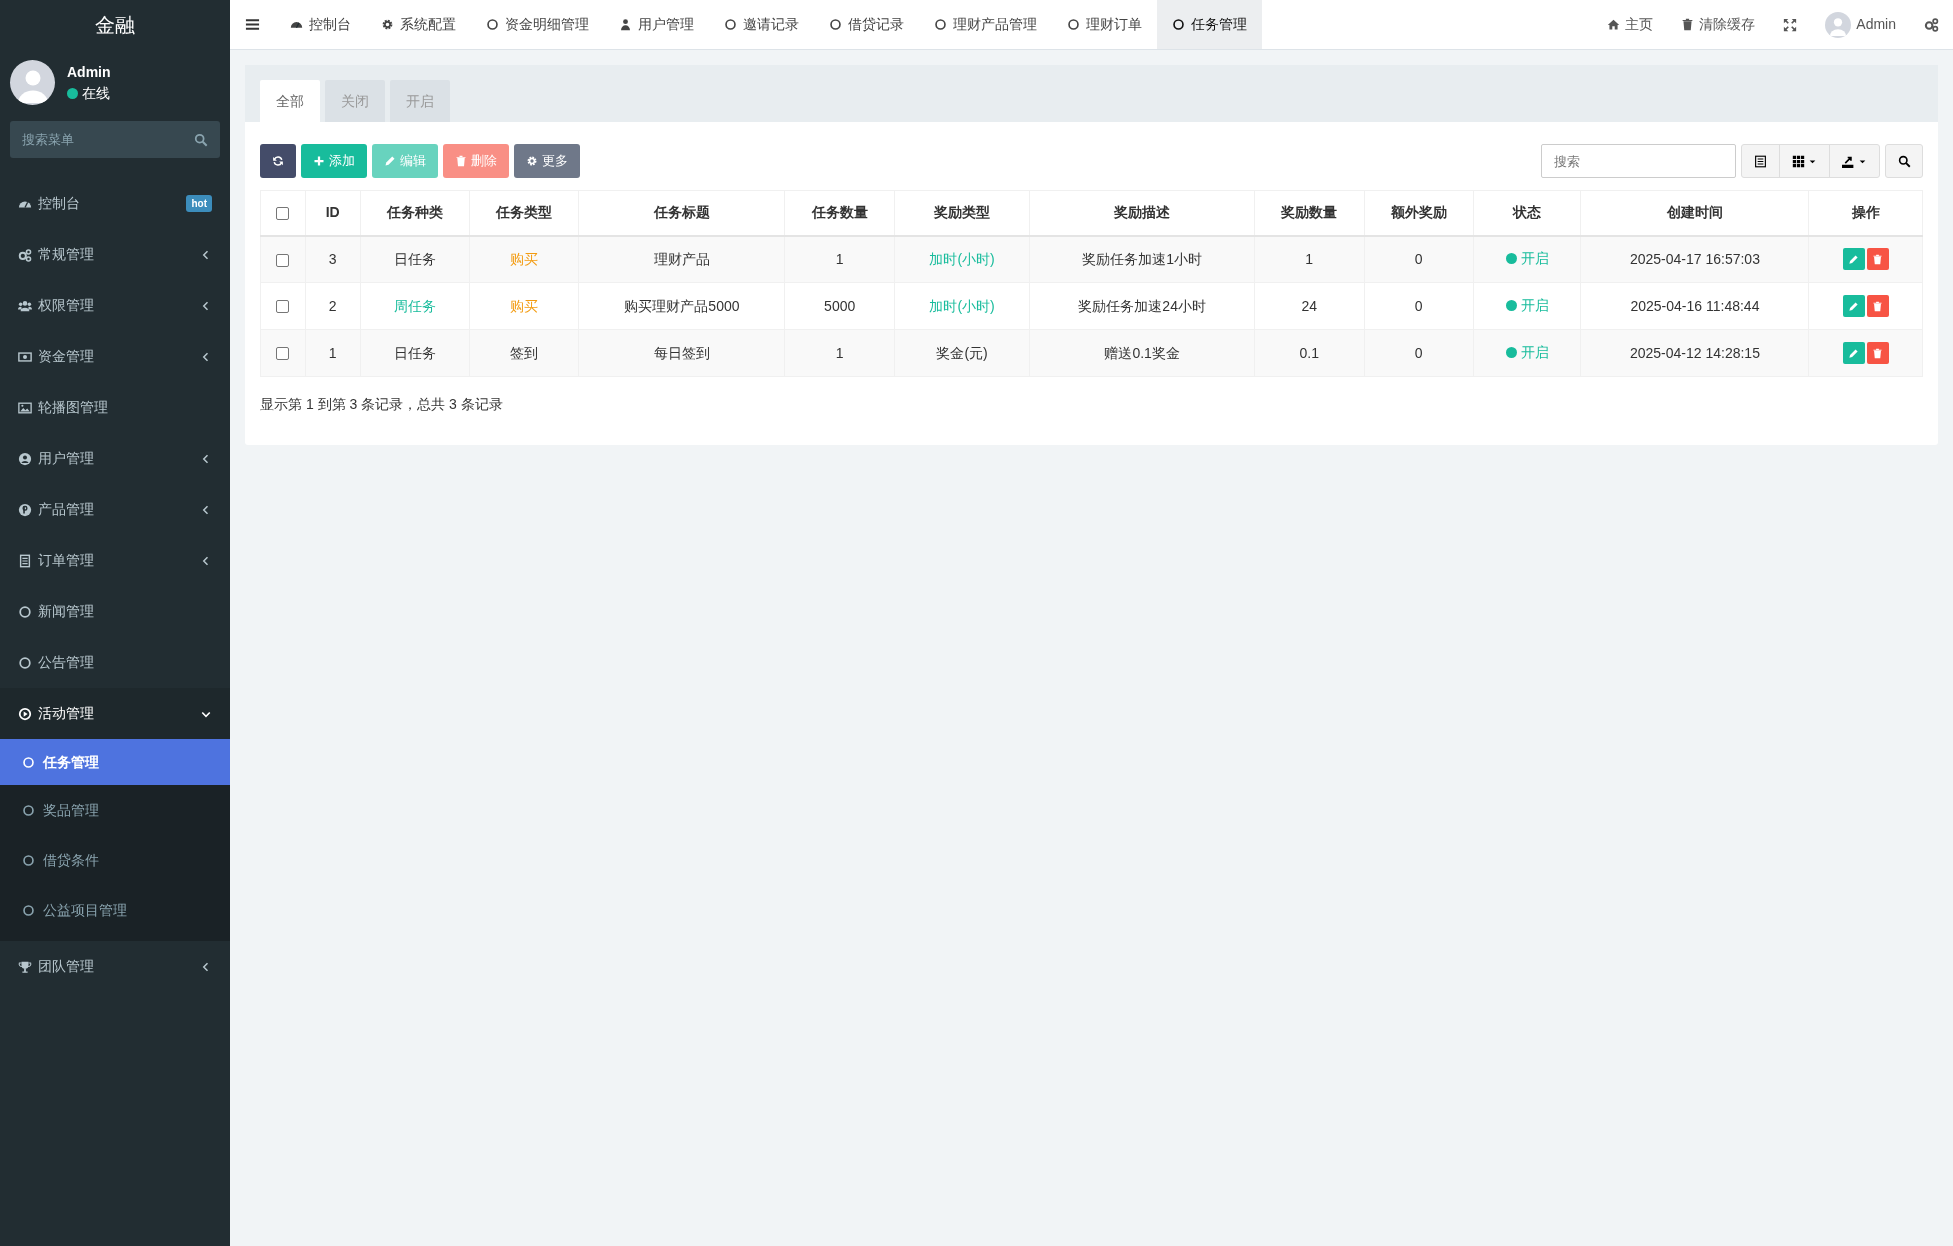 This screenshot has width=1953, height=1246. Describe the element at coordinates (962, 212) in the screenshot. I see `column-header: 奖励类型` at that location.